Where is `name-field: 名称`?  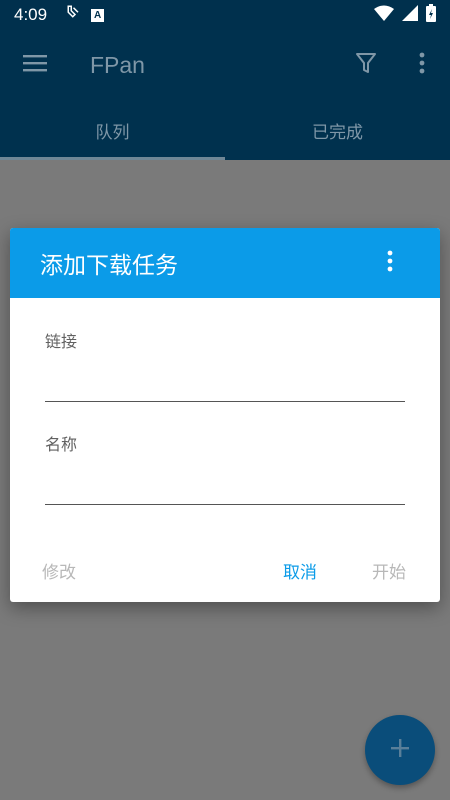 name-field: 名称 is located at coordinates (225, 468).